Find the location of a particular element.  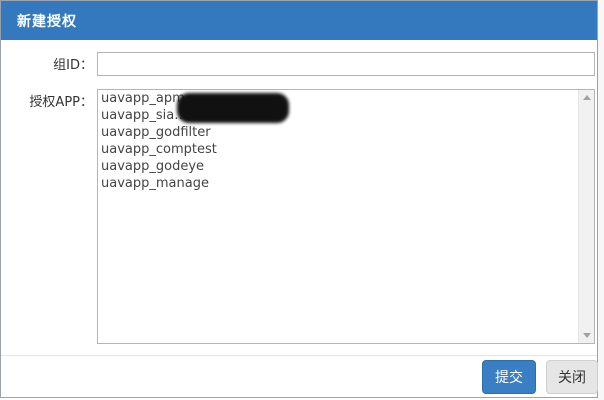

dialog-header: 新建授权 is located at coordinates (299, 20).